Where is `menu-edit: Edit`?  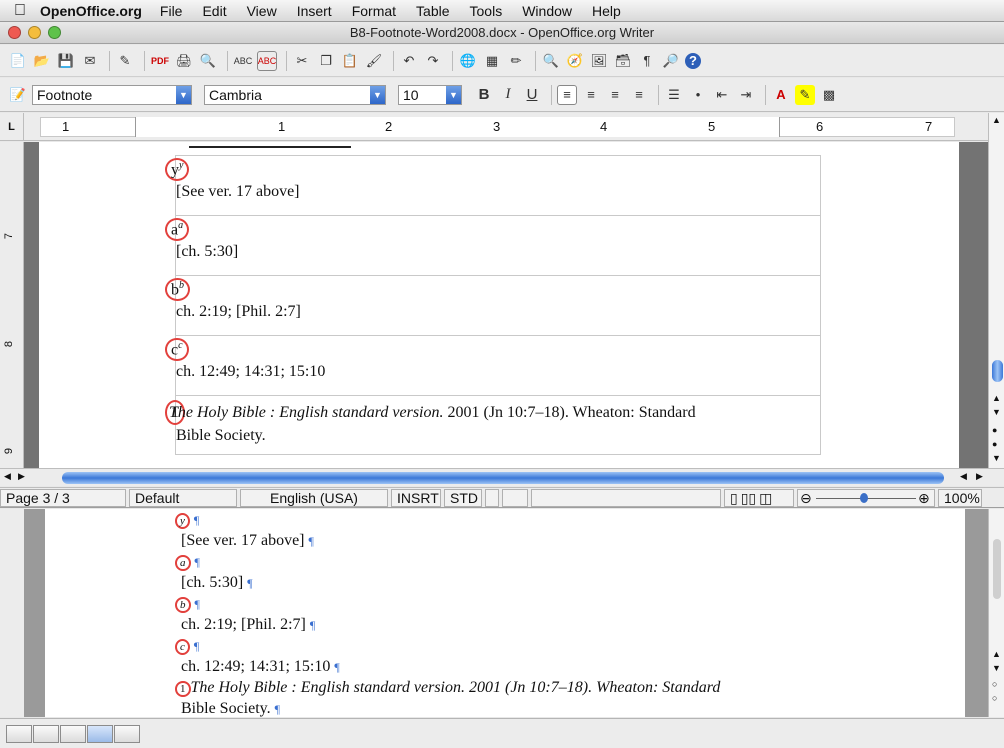 menu-edit: Edit is located at coordinates (214, 11).